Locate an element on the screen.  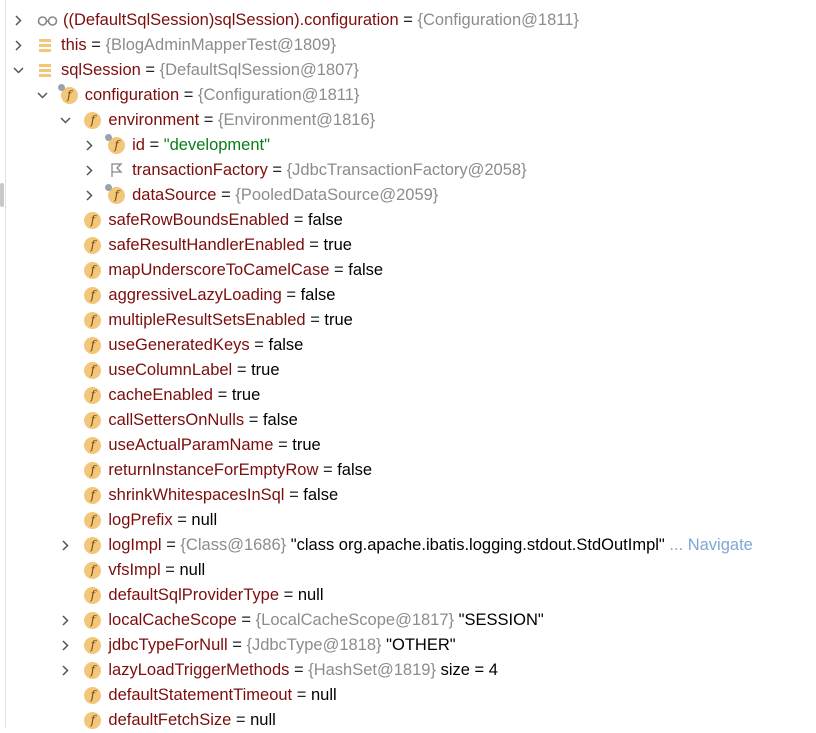
stack-frame-icon is located at coordinates (45, 70).